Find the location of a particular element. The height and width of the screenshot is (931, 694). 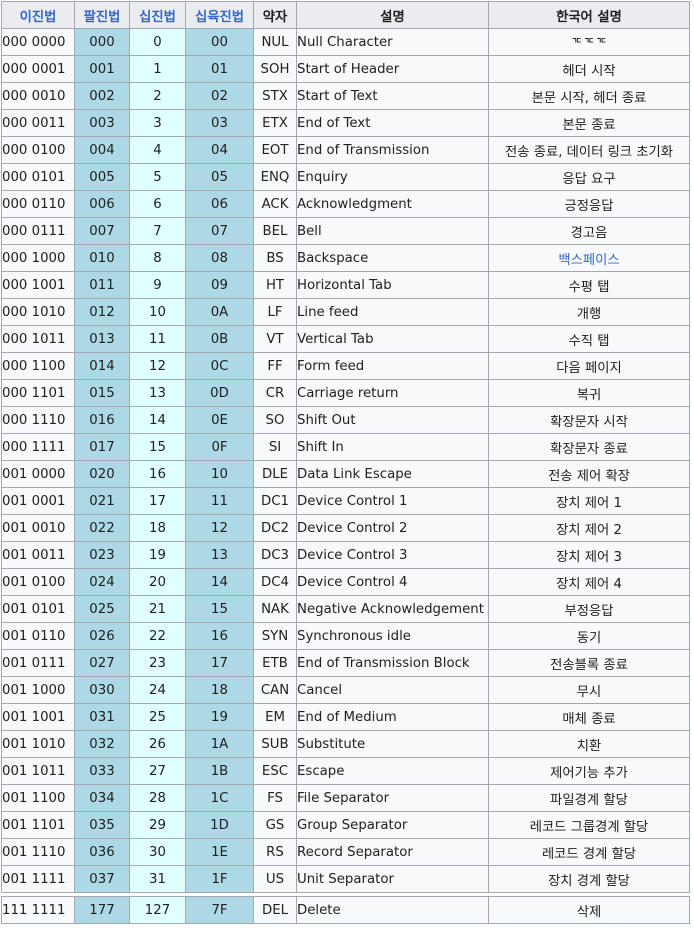

cell-abbr: BEL is located at coordinates (275, 231).